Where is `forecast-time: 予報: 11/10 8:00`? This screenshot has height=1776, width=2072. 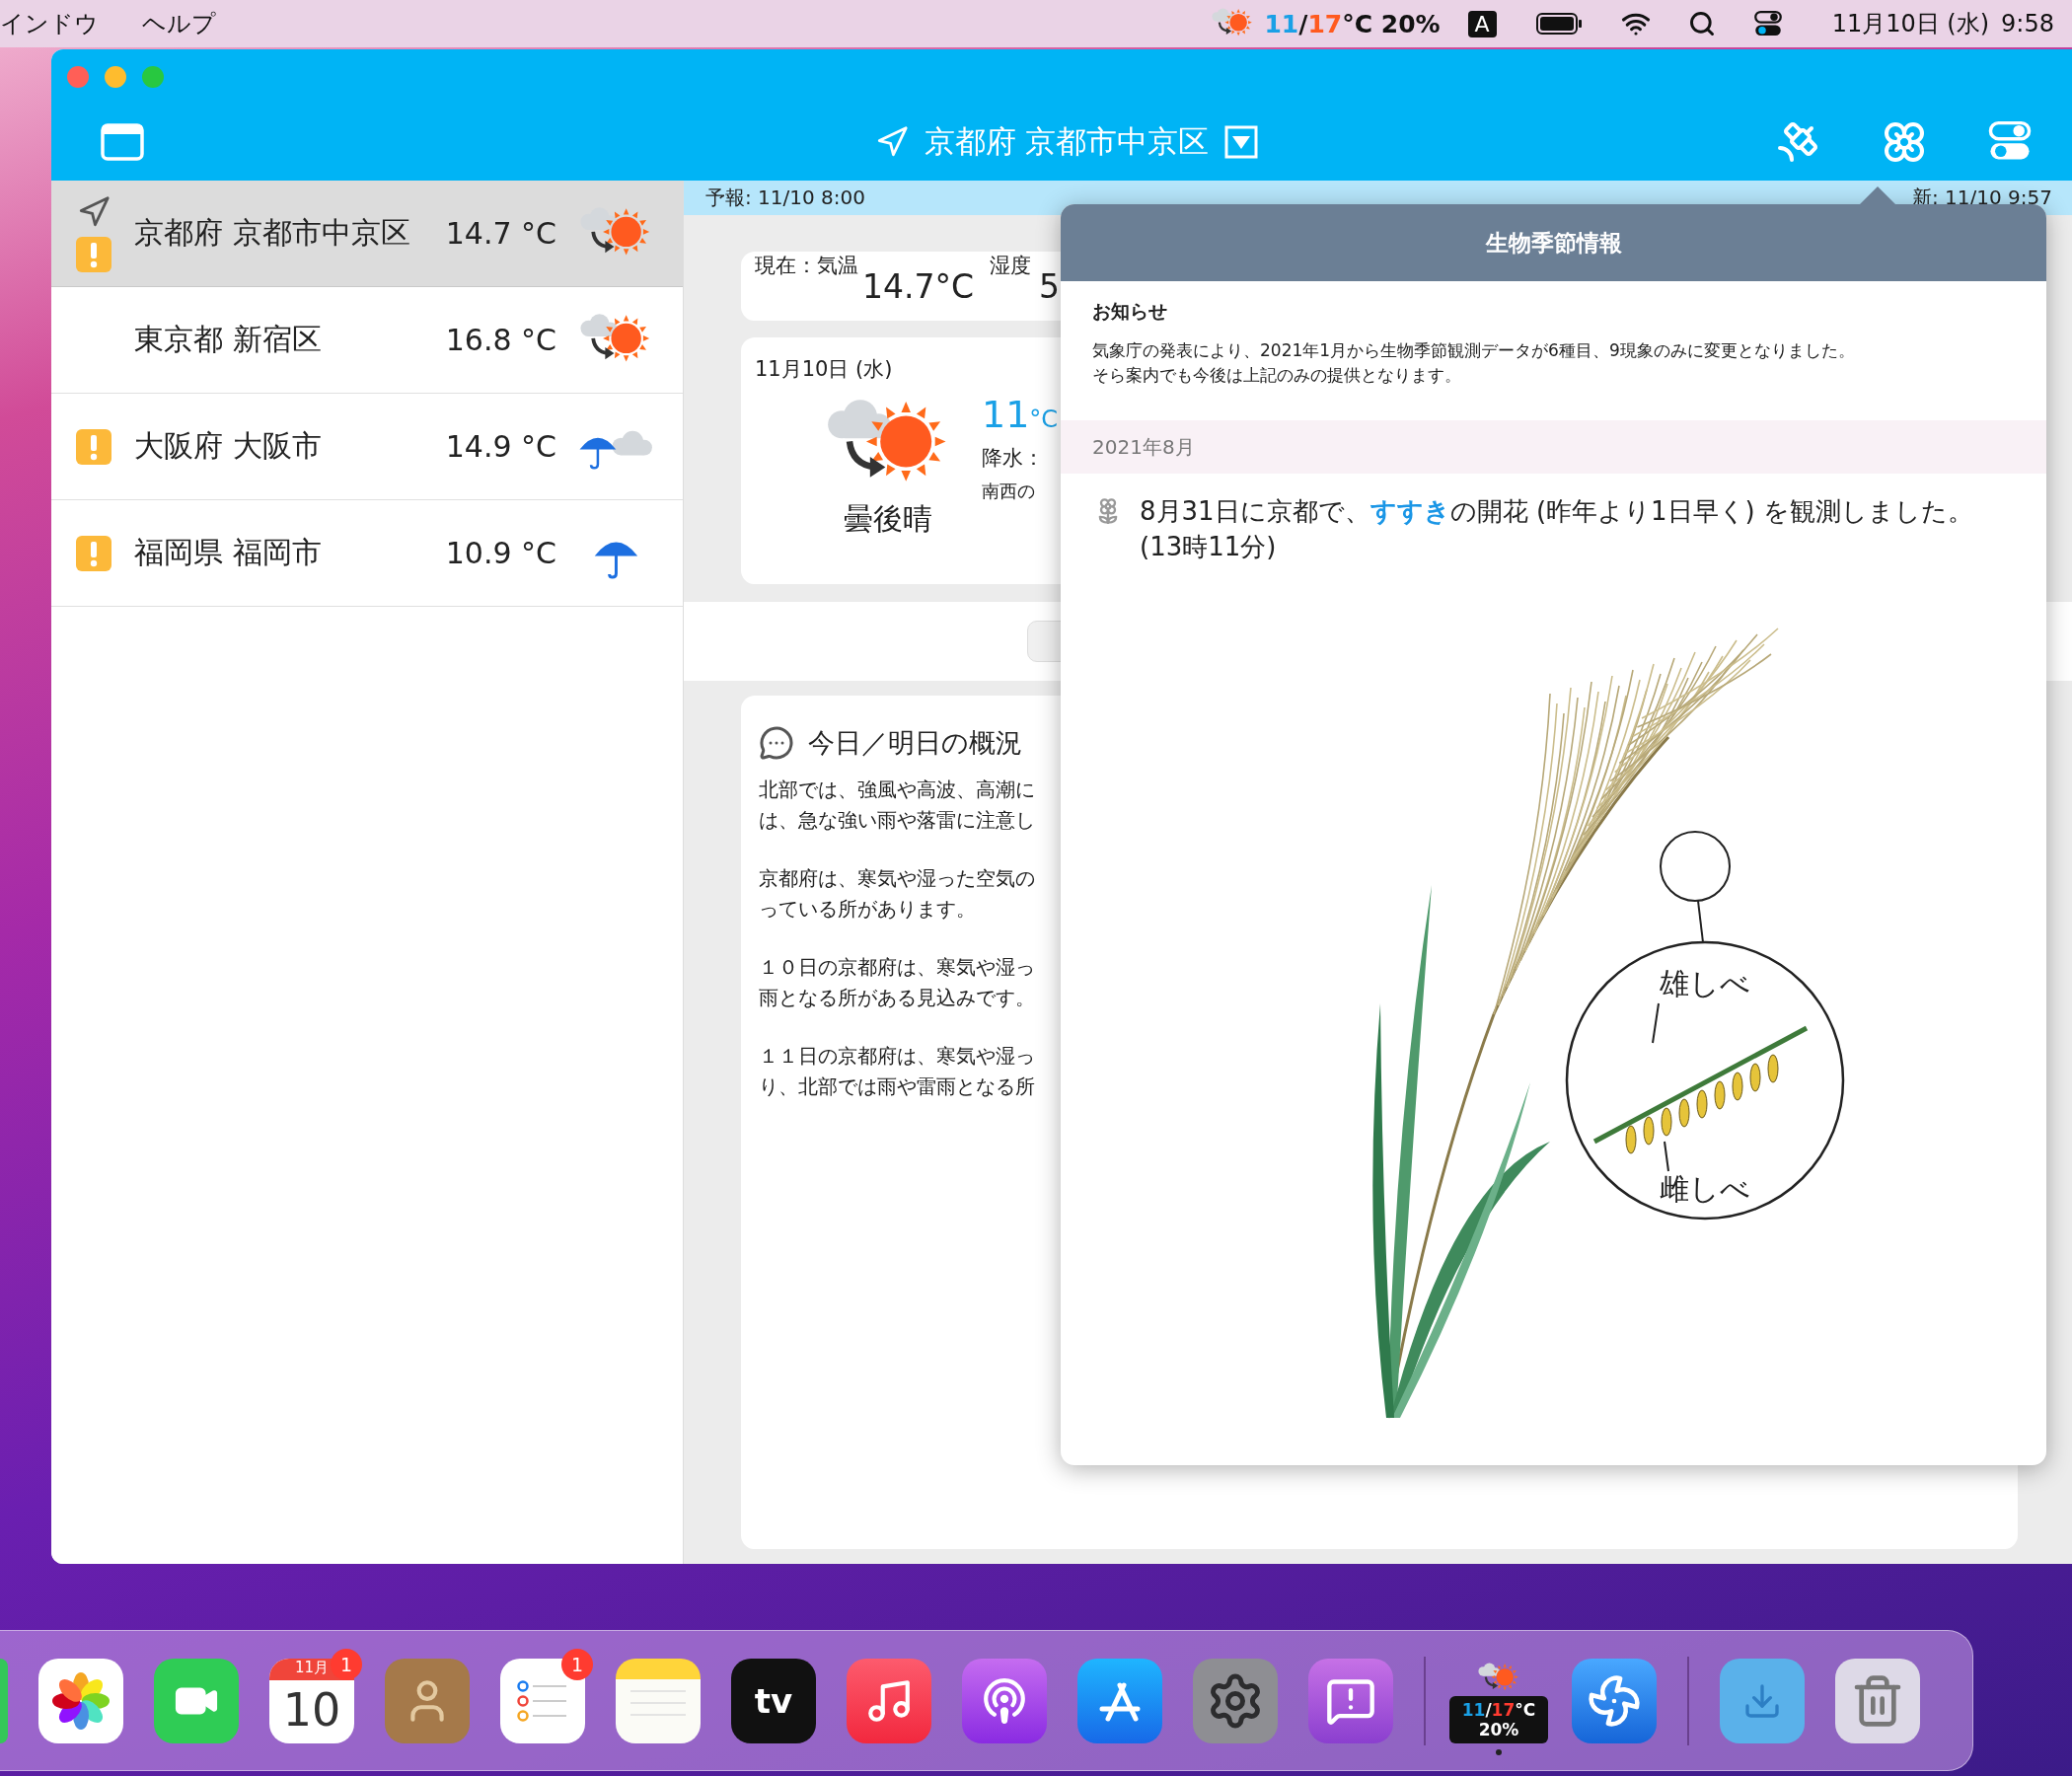
forecast-time: 予報: 11/10 8:00 is located at coordinates (785, 198).